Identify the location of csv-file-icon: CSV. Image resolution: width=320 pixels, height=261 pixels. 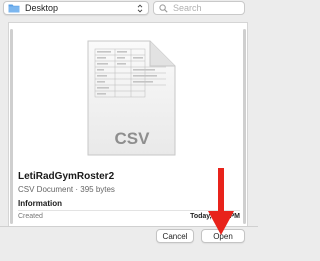
(131, 98).